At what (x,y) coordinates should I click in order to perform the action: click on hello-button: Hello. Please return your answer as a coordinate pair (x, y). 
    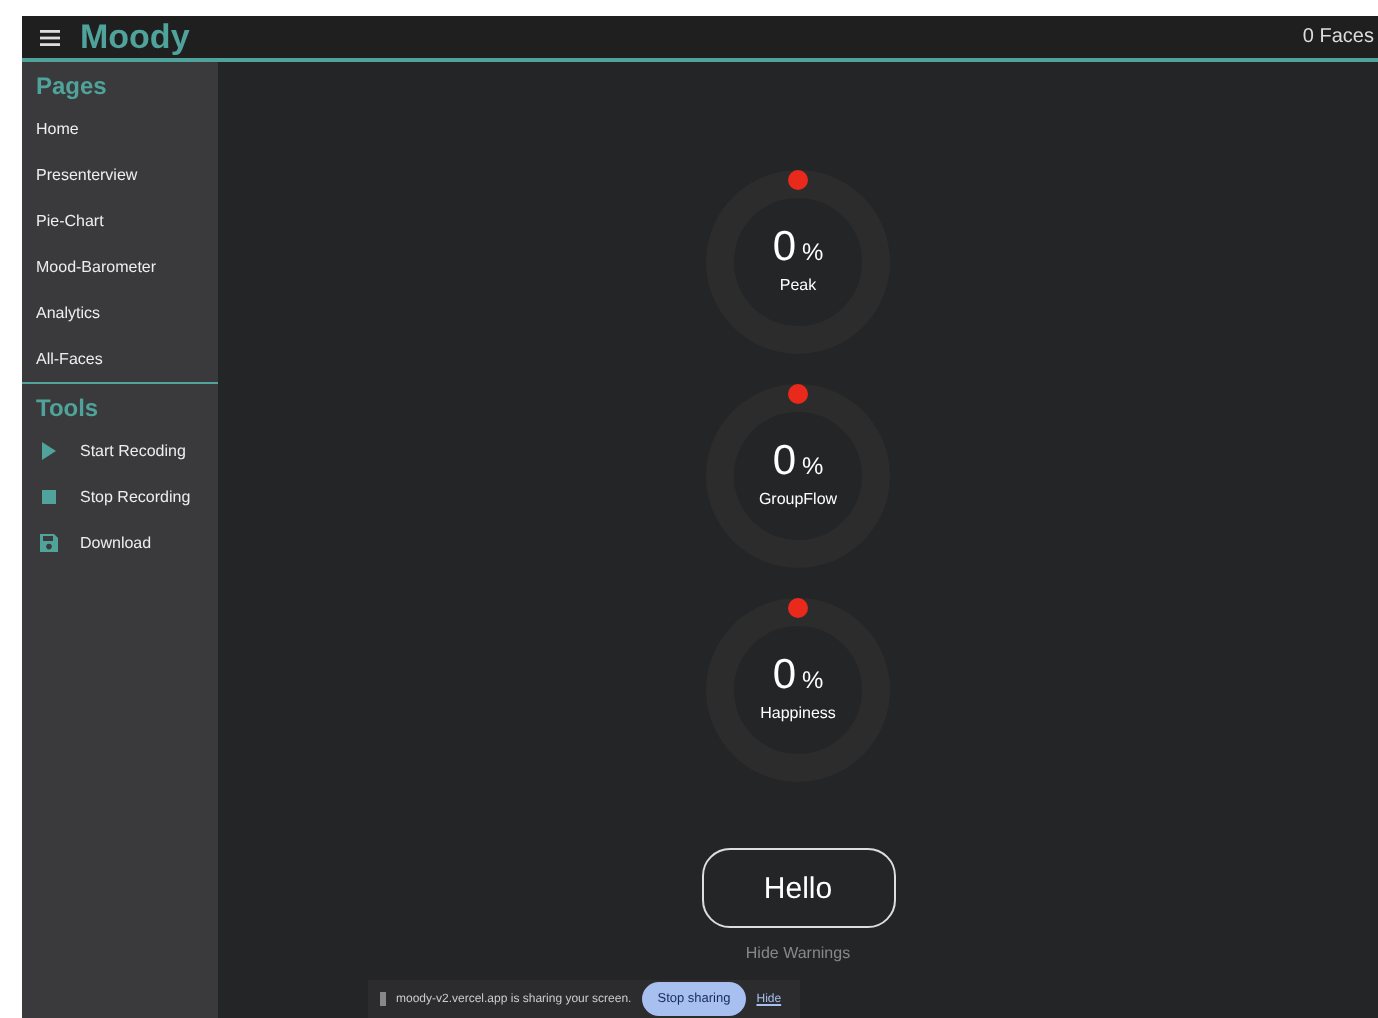
    Looking at the image, I should click on (798, 888).